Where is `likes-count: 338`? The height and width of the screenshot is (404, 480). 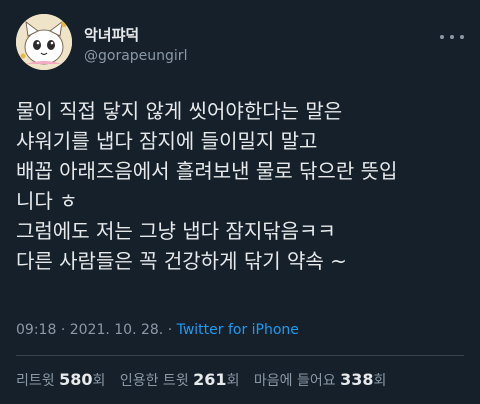
likes-count: 338 is located at coordinates (357, 379).